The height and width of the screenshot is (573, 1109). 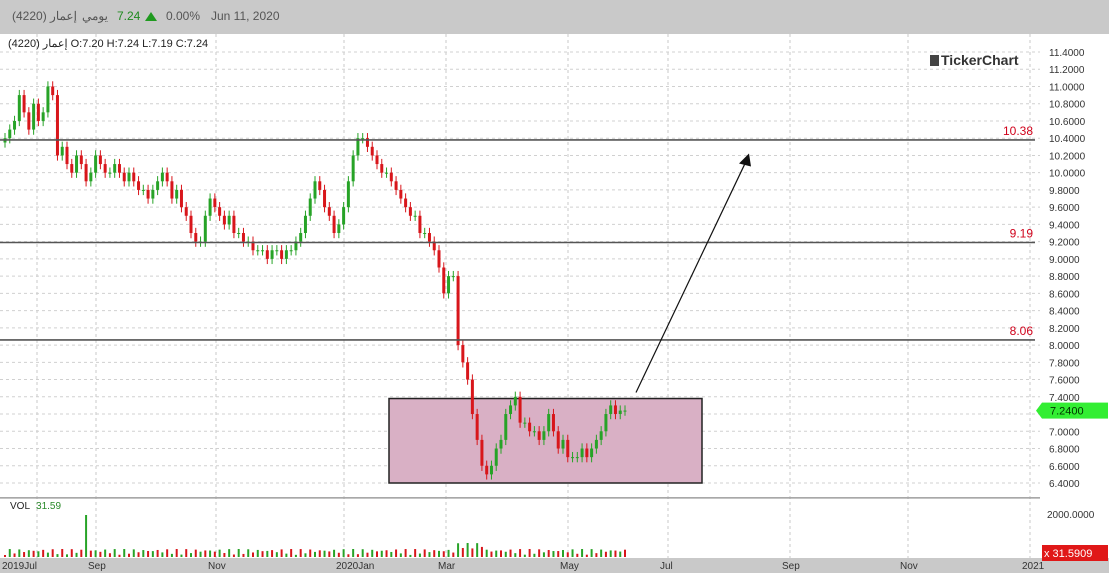 I want to click on price-tick-label: 9.8000, so click(x=1064, y=191).